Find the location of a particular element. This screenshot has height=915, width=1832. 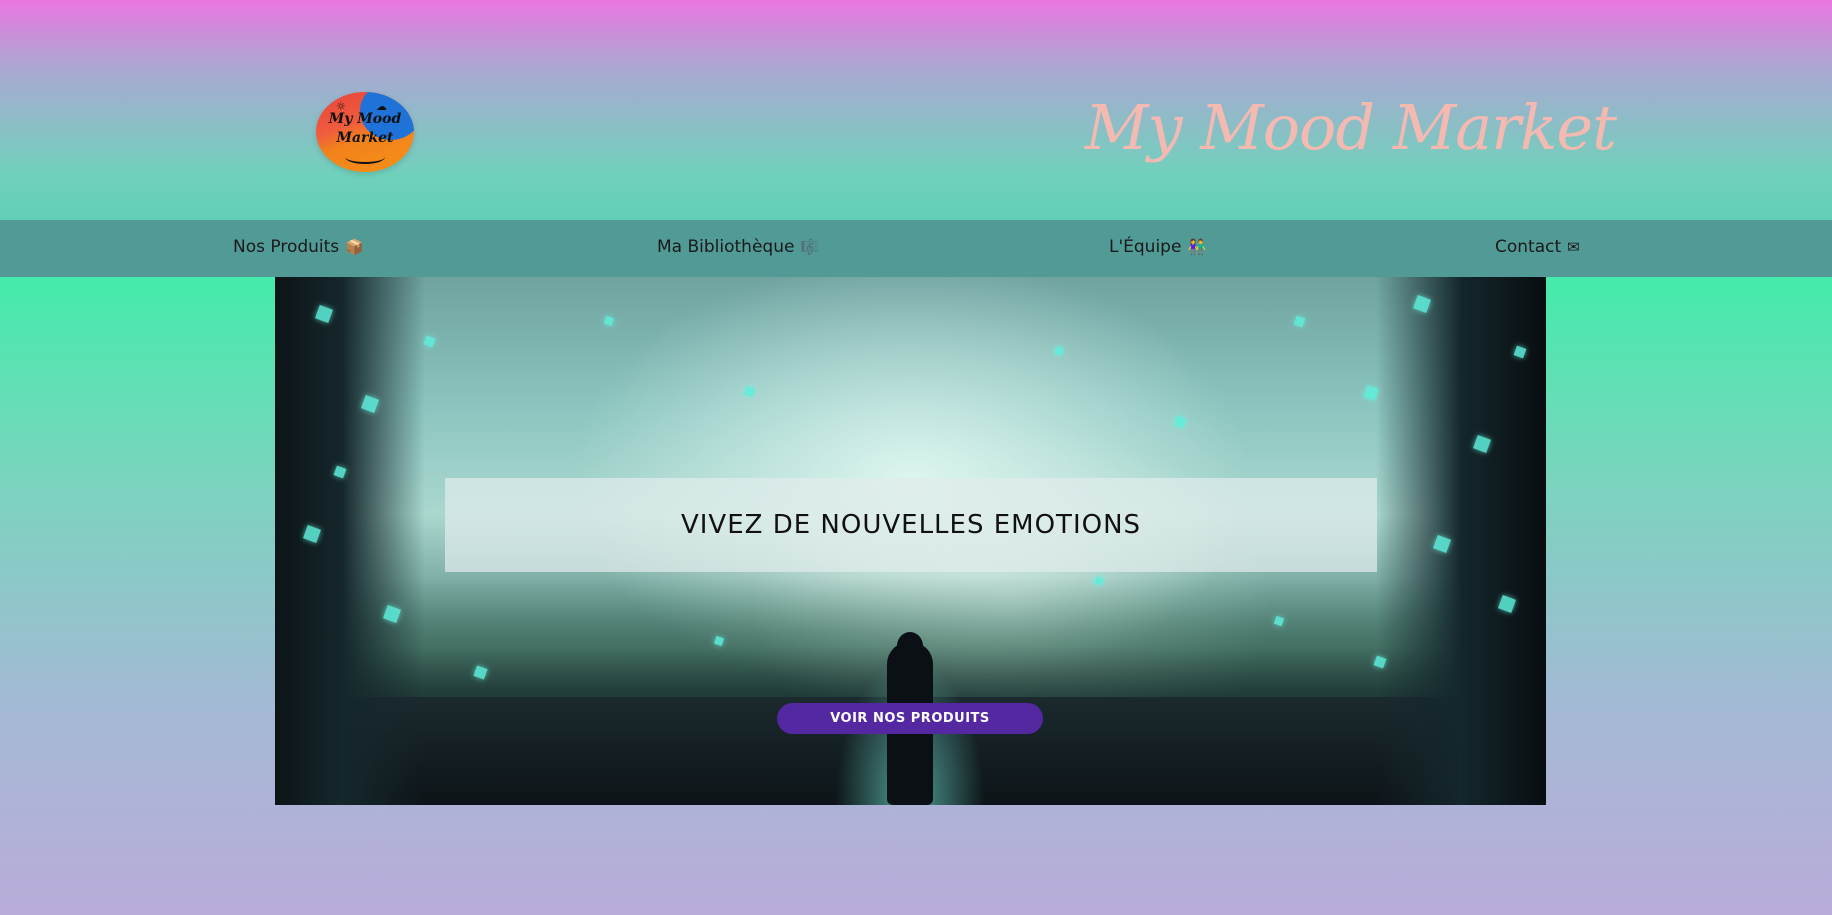

nav-item-ma-bibliotheque: Ma Bibliothèque 🎼 is located at coordinates (738, 248).